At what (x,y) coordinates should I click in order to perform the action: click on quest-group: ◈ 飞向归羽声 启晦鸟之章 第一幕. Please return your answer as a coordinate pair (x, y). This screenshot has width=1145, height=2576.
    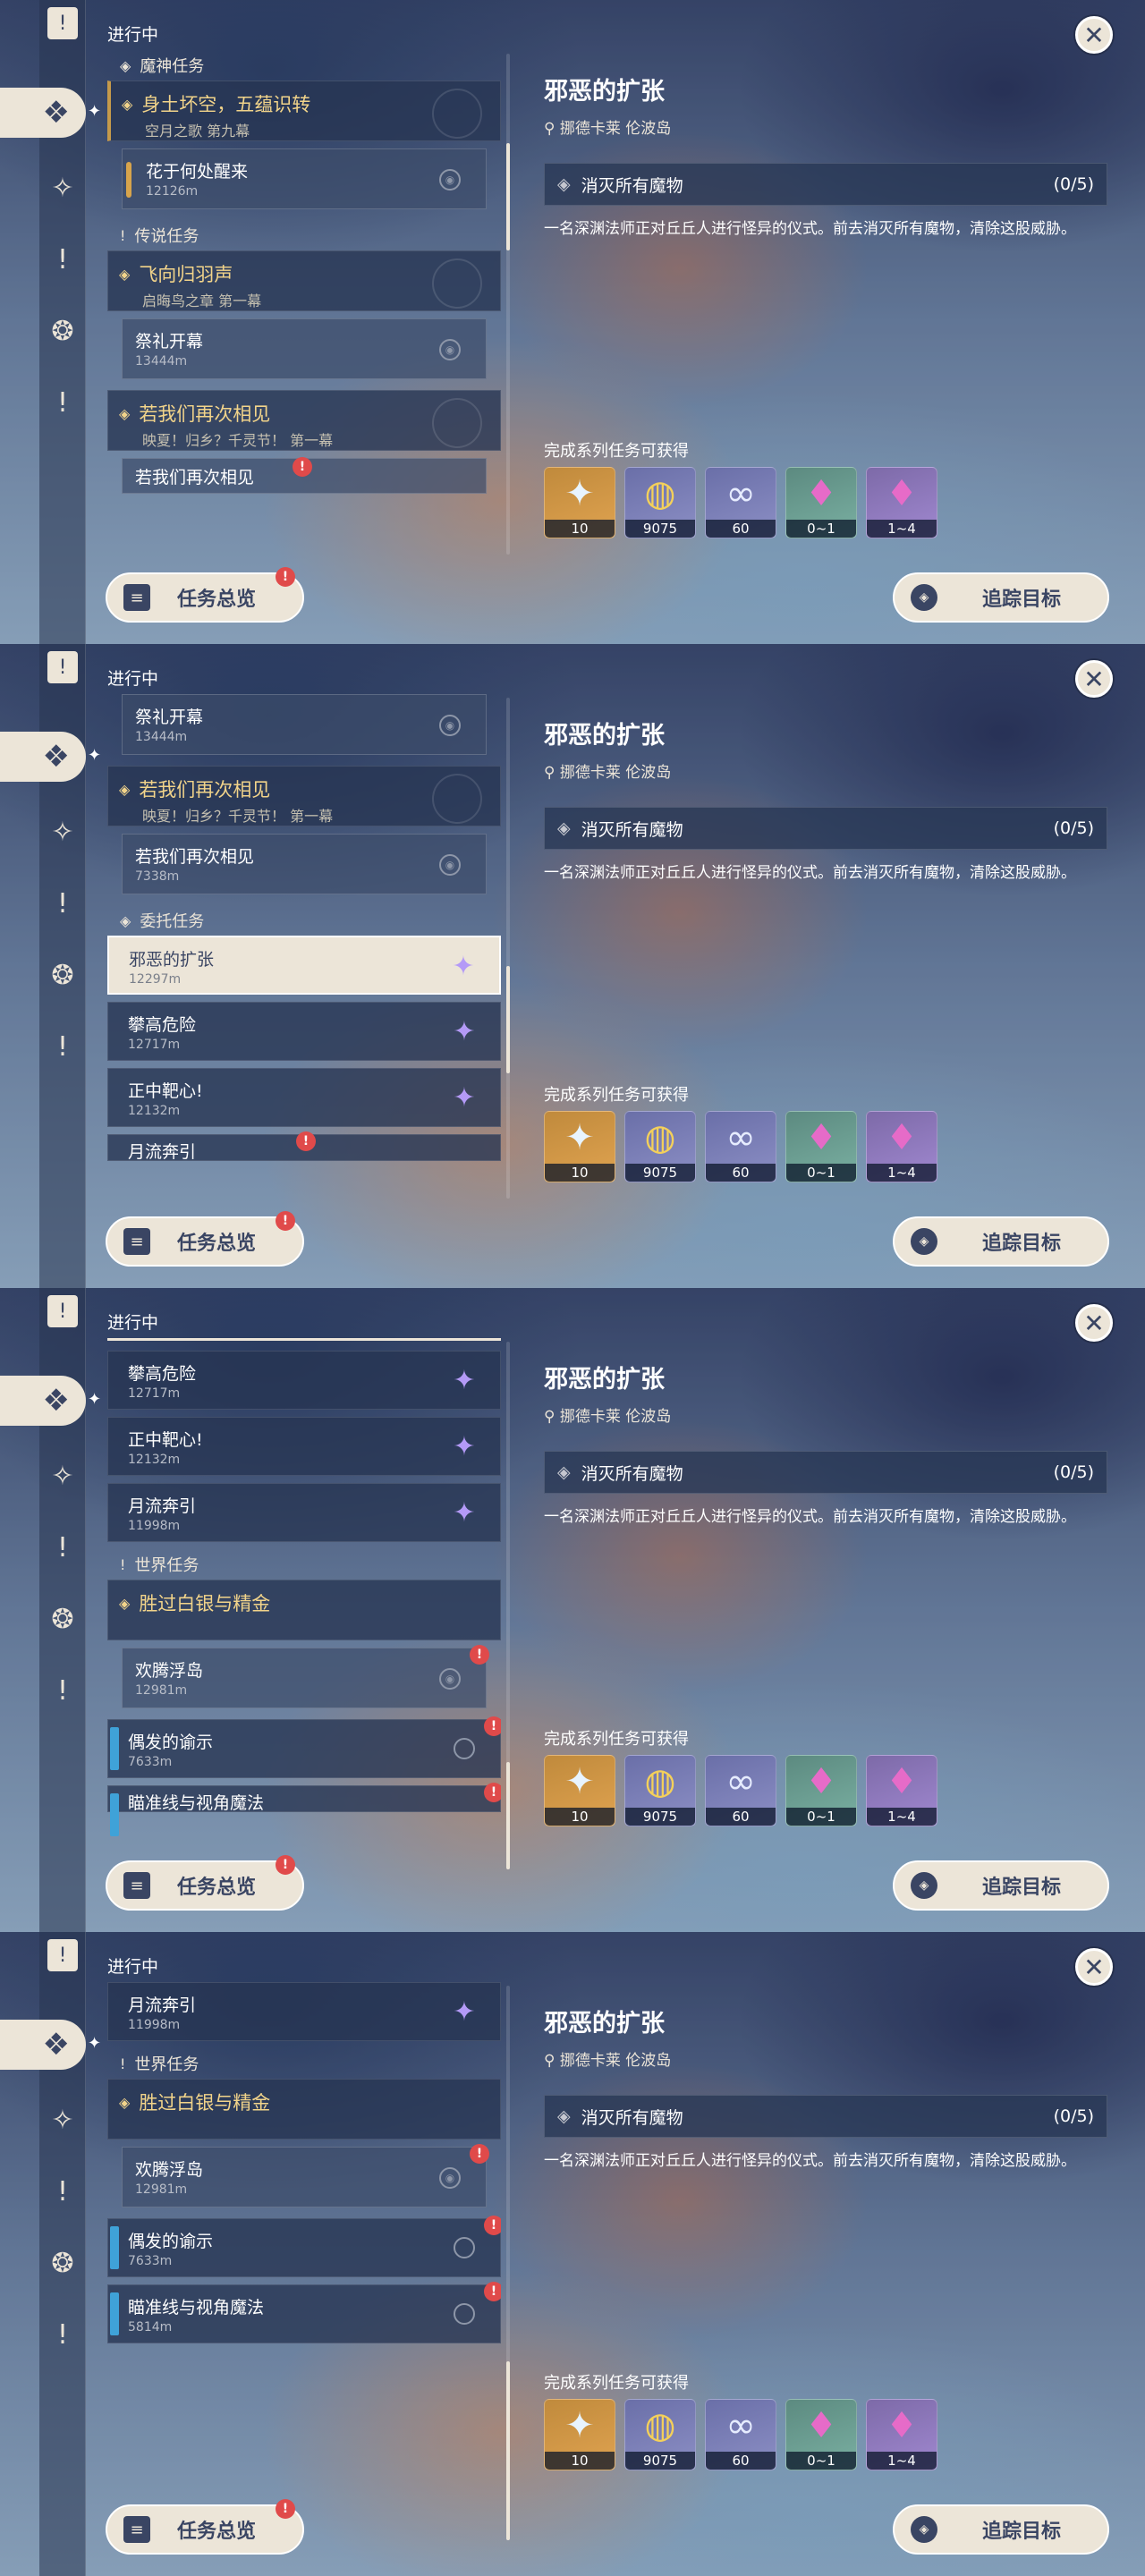
    Looking at the image, I should click on (304, 280).